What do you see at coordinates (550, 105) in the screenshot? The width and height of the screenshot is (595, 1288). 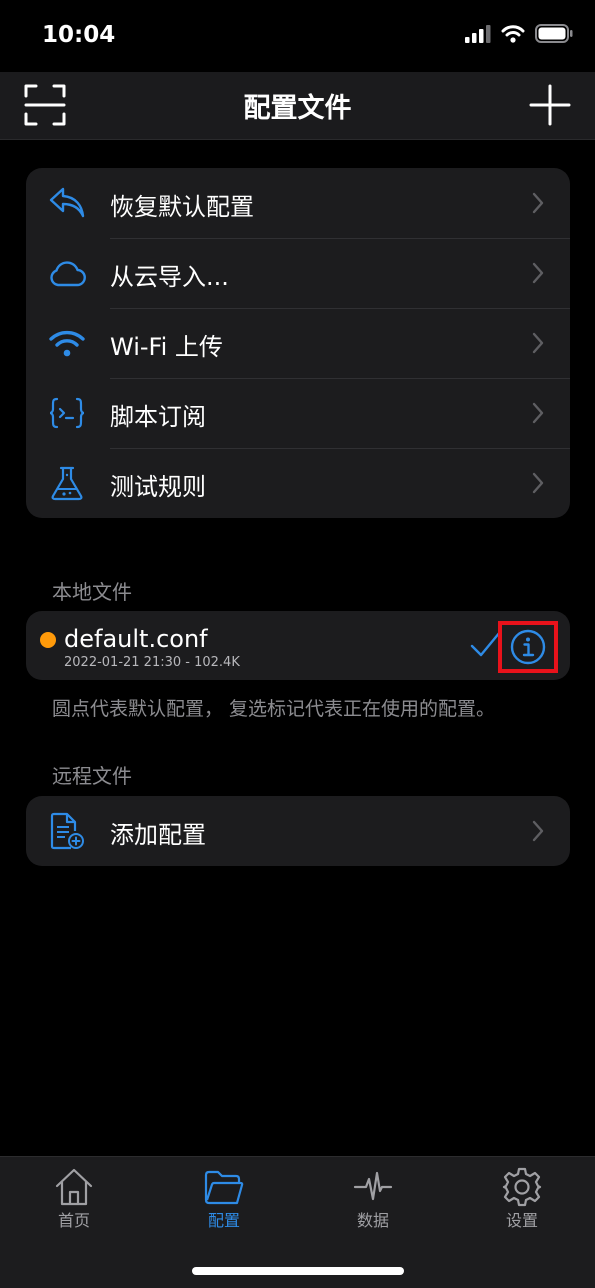 I see `add-icon` at bounding box center [550, 105].